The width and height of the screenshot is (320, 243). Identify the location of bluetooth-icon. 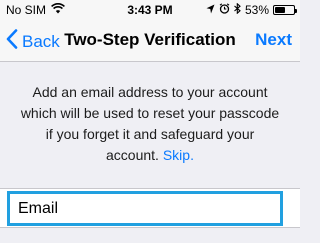
(237, 9).